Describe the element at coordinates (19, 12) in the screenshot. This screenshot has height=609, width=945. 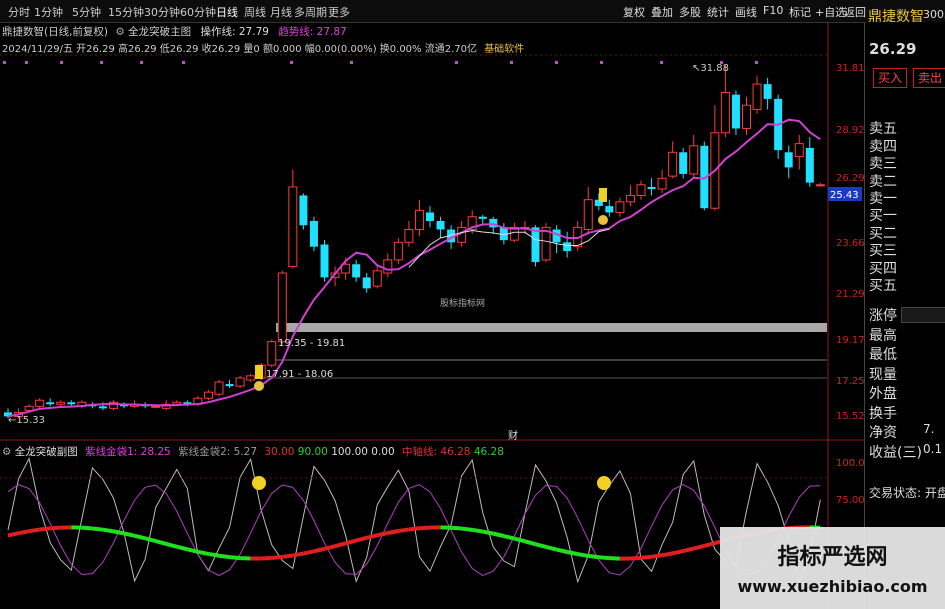
I see `period-tab-0: 分时` at that location.